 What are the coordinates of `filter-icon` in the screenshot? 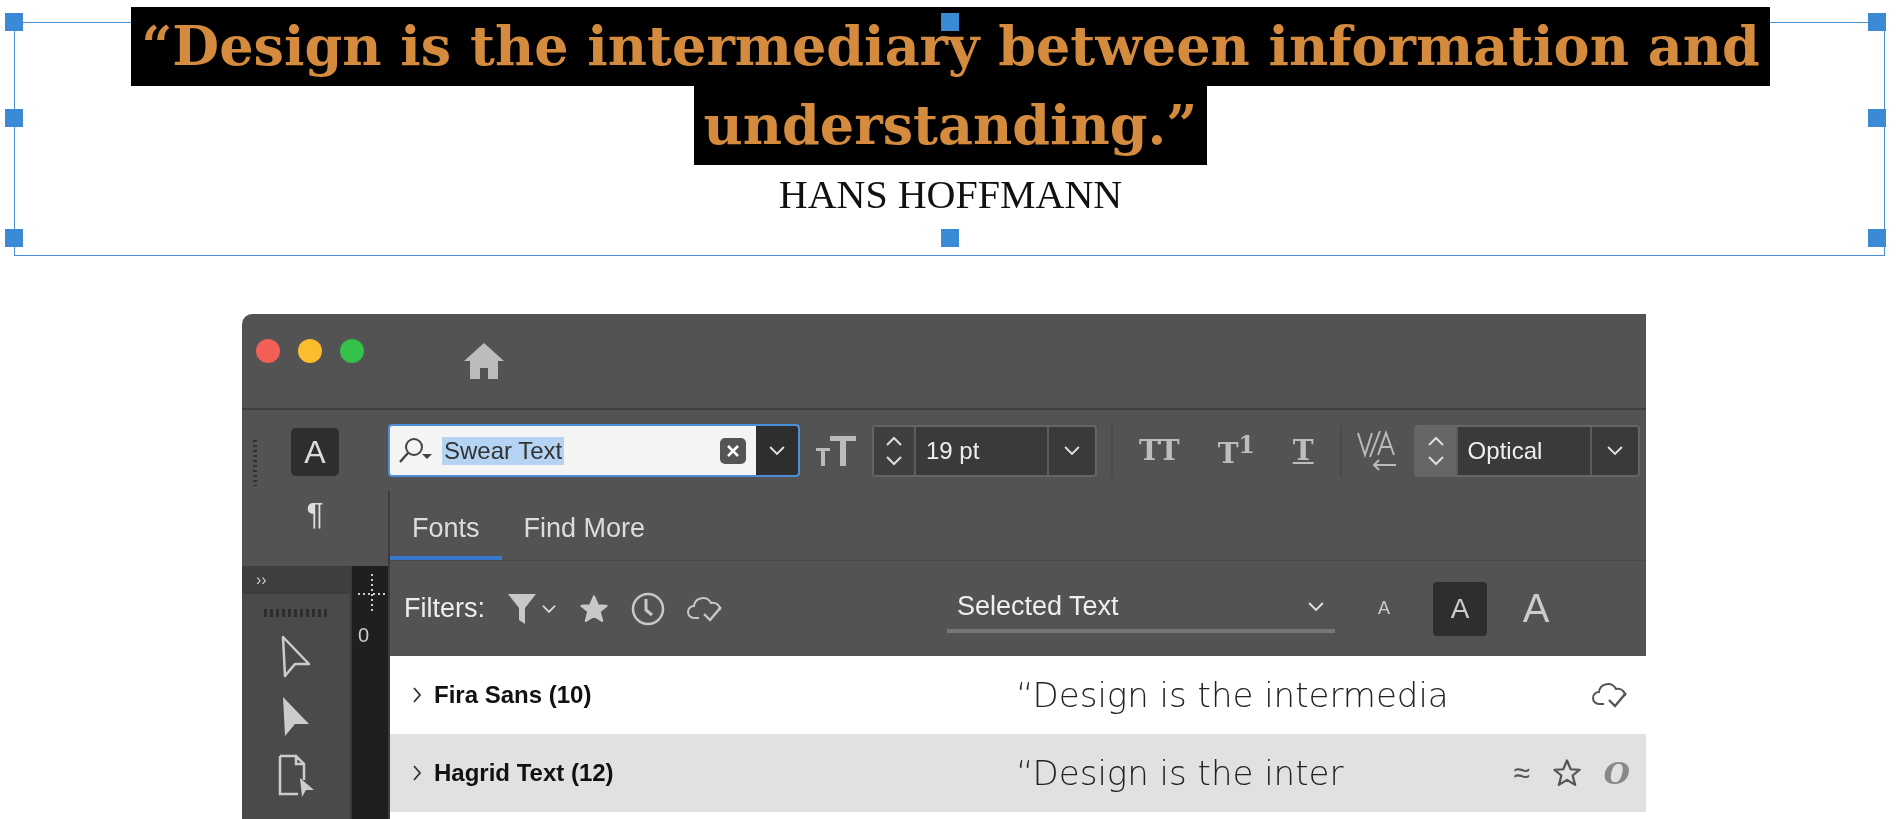 It's located at (522, 608).